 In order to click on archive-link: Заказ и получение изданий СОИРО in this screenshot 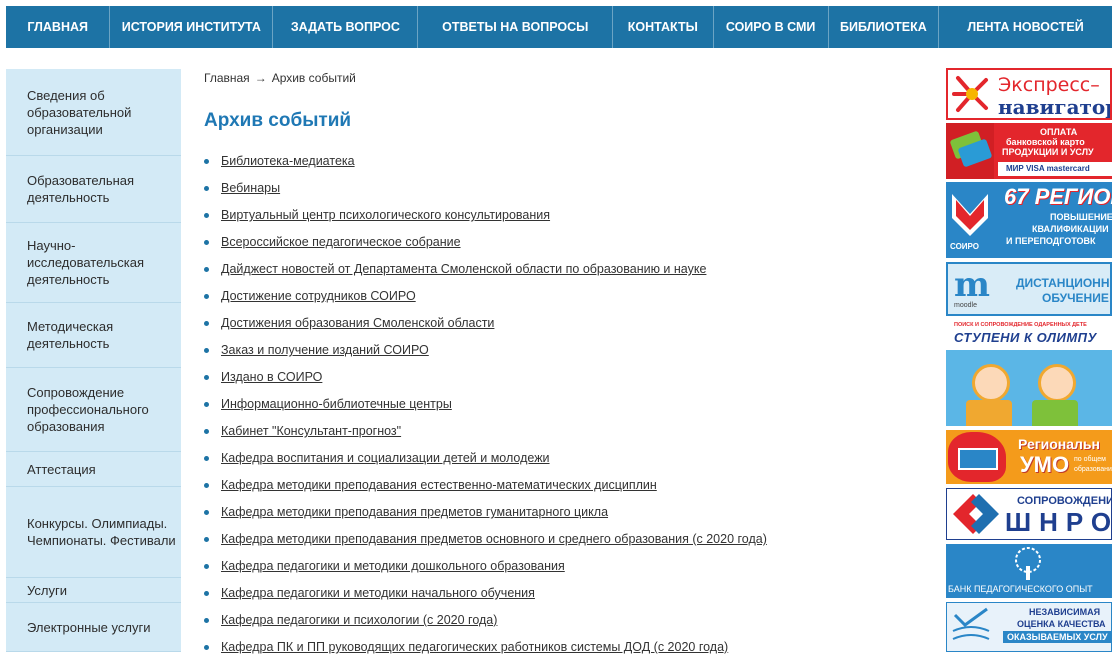, I will do `click(325, 350)`.